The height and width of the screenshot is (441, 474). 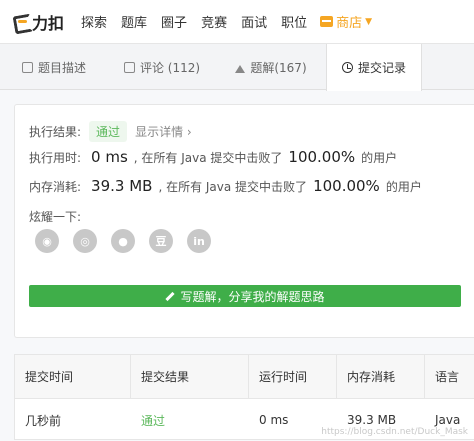 What do you see at coordinates (21, 22) in the screenshot?
I see `leetcode-logo-icon` at bounding box center [21, 22].